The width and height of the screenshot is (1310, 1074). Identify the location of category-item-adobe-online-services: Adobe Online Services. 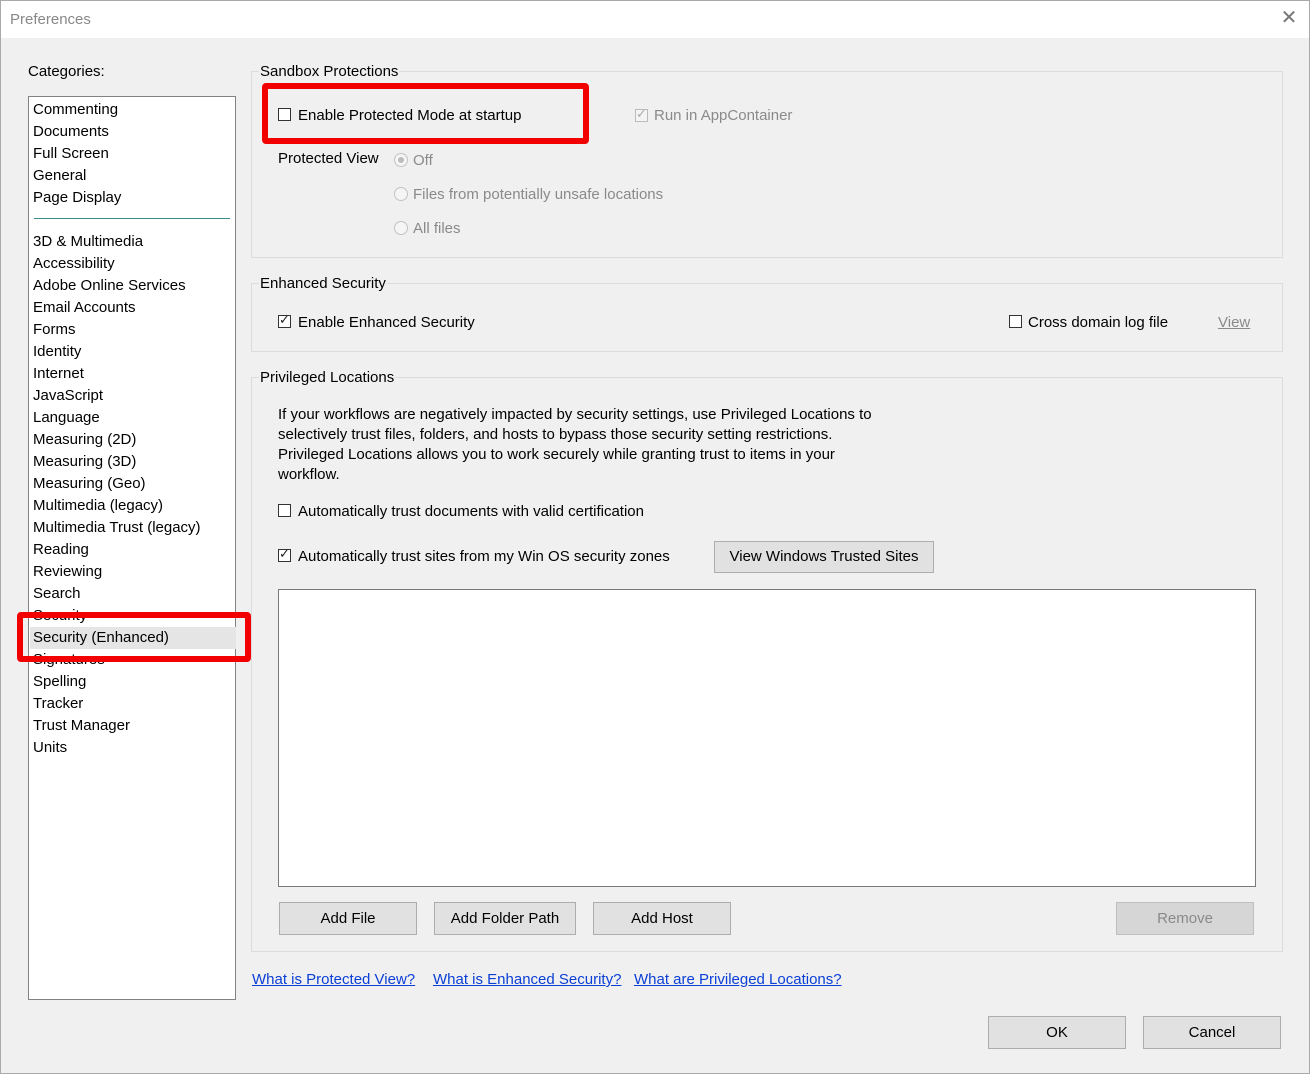
(109, 286).